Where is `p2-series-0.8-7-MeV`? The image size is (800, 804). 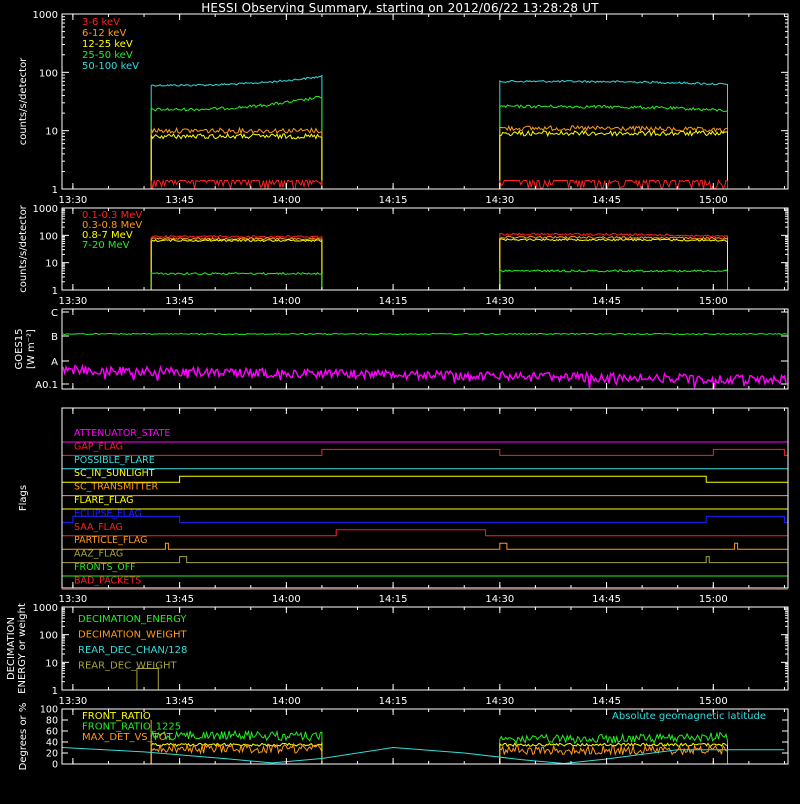
p2-series-0.8-7-MeV is located at coordinates (613, 263).